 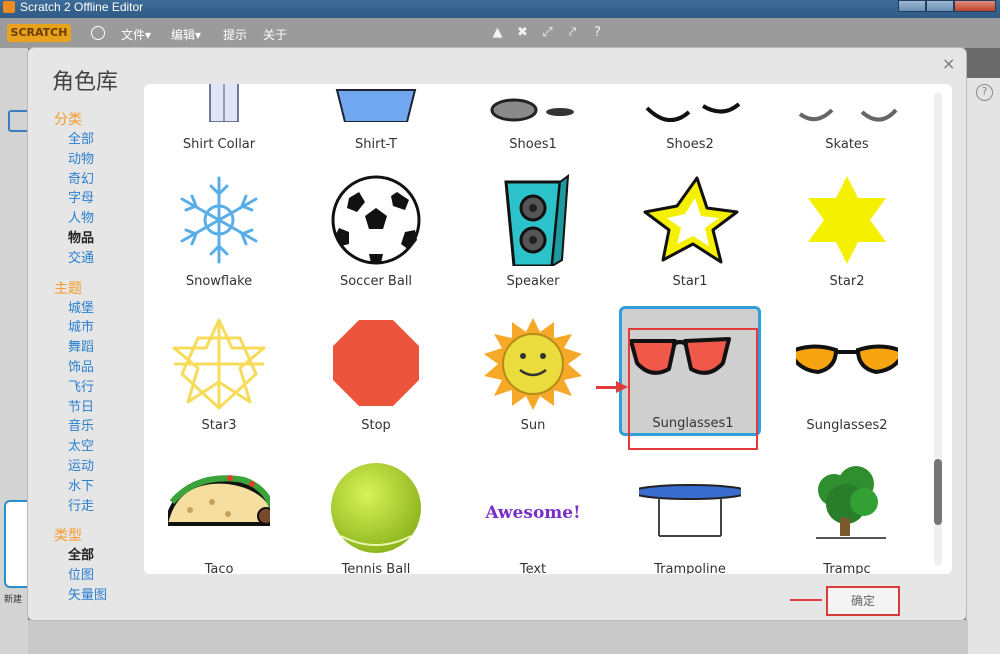 I want to click on grow-icon: ⤢, so click(x=547, y=32).